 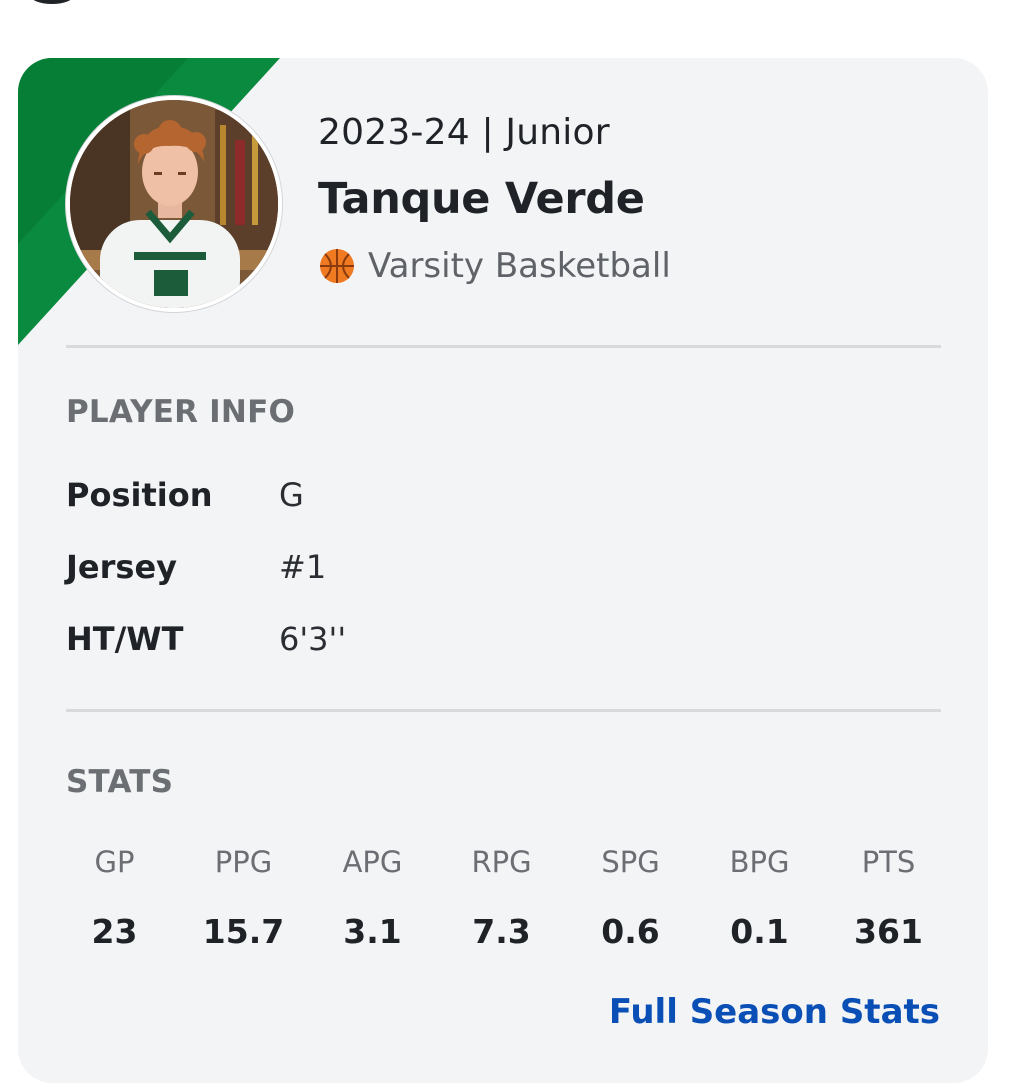 What do you see at coordinates (630, 862) in the screenshot?
I see `stat-header: SPG` at bounding box center [630, 862].